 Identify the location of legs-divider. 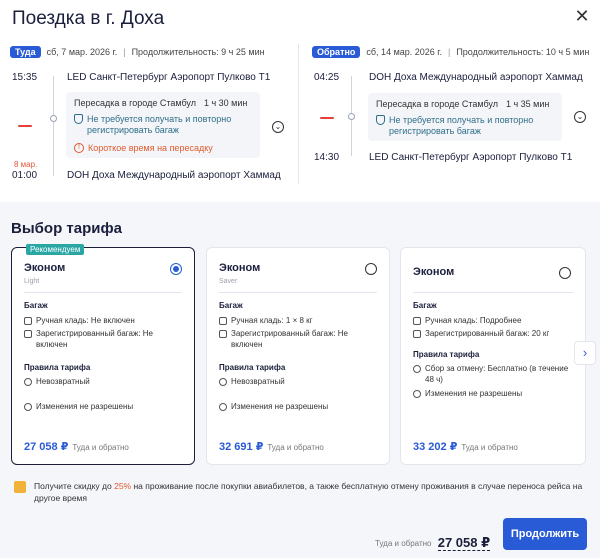
(298, 114).